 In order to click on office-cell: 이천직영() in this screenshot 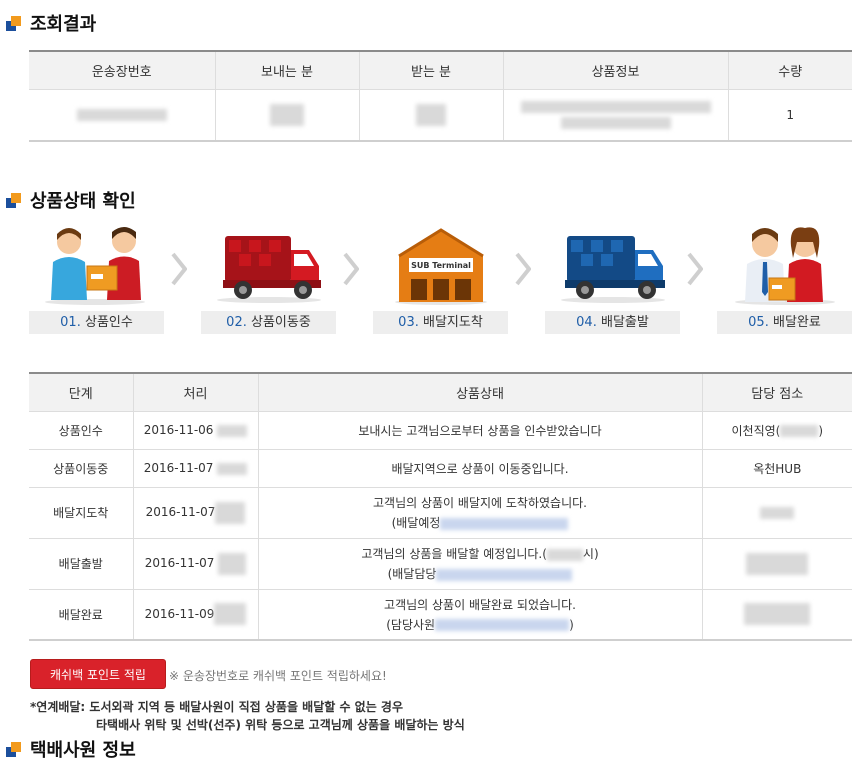, I will do `click(776, 430)`.